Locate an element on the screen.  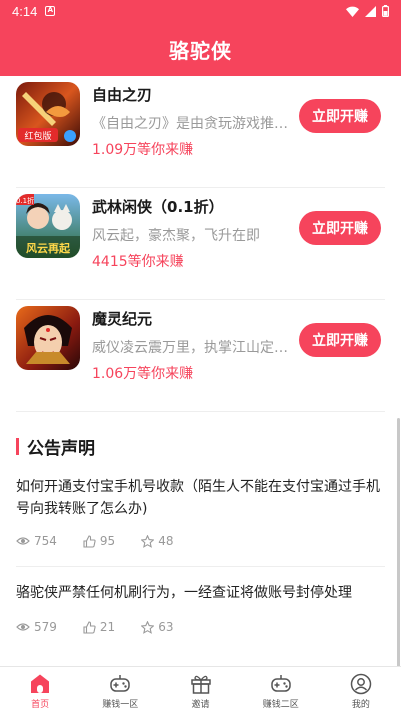
notice-item: 骆驼侠严禁任何机刷行为，一经查证将做账号封停处理 579 21 63 is located at coordinates (200, 616).